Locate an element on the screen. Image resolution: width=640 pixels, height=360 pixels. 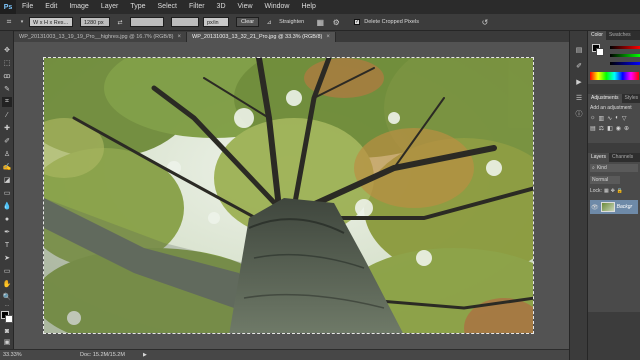
color-slider-g is located at coordinates (625, 55).